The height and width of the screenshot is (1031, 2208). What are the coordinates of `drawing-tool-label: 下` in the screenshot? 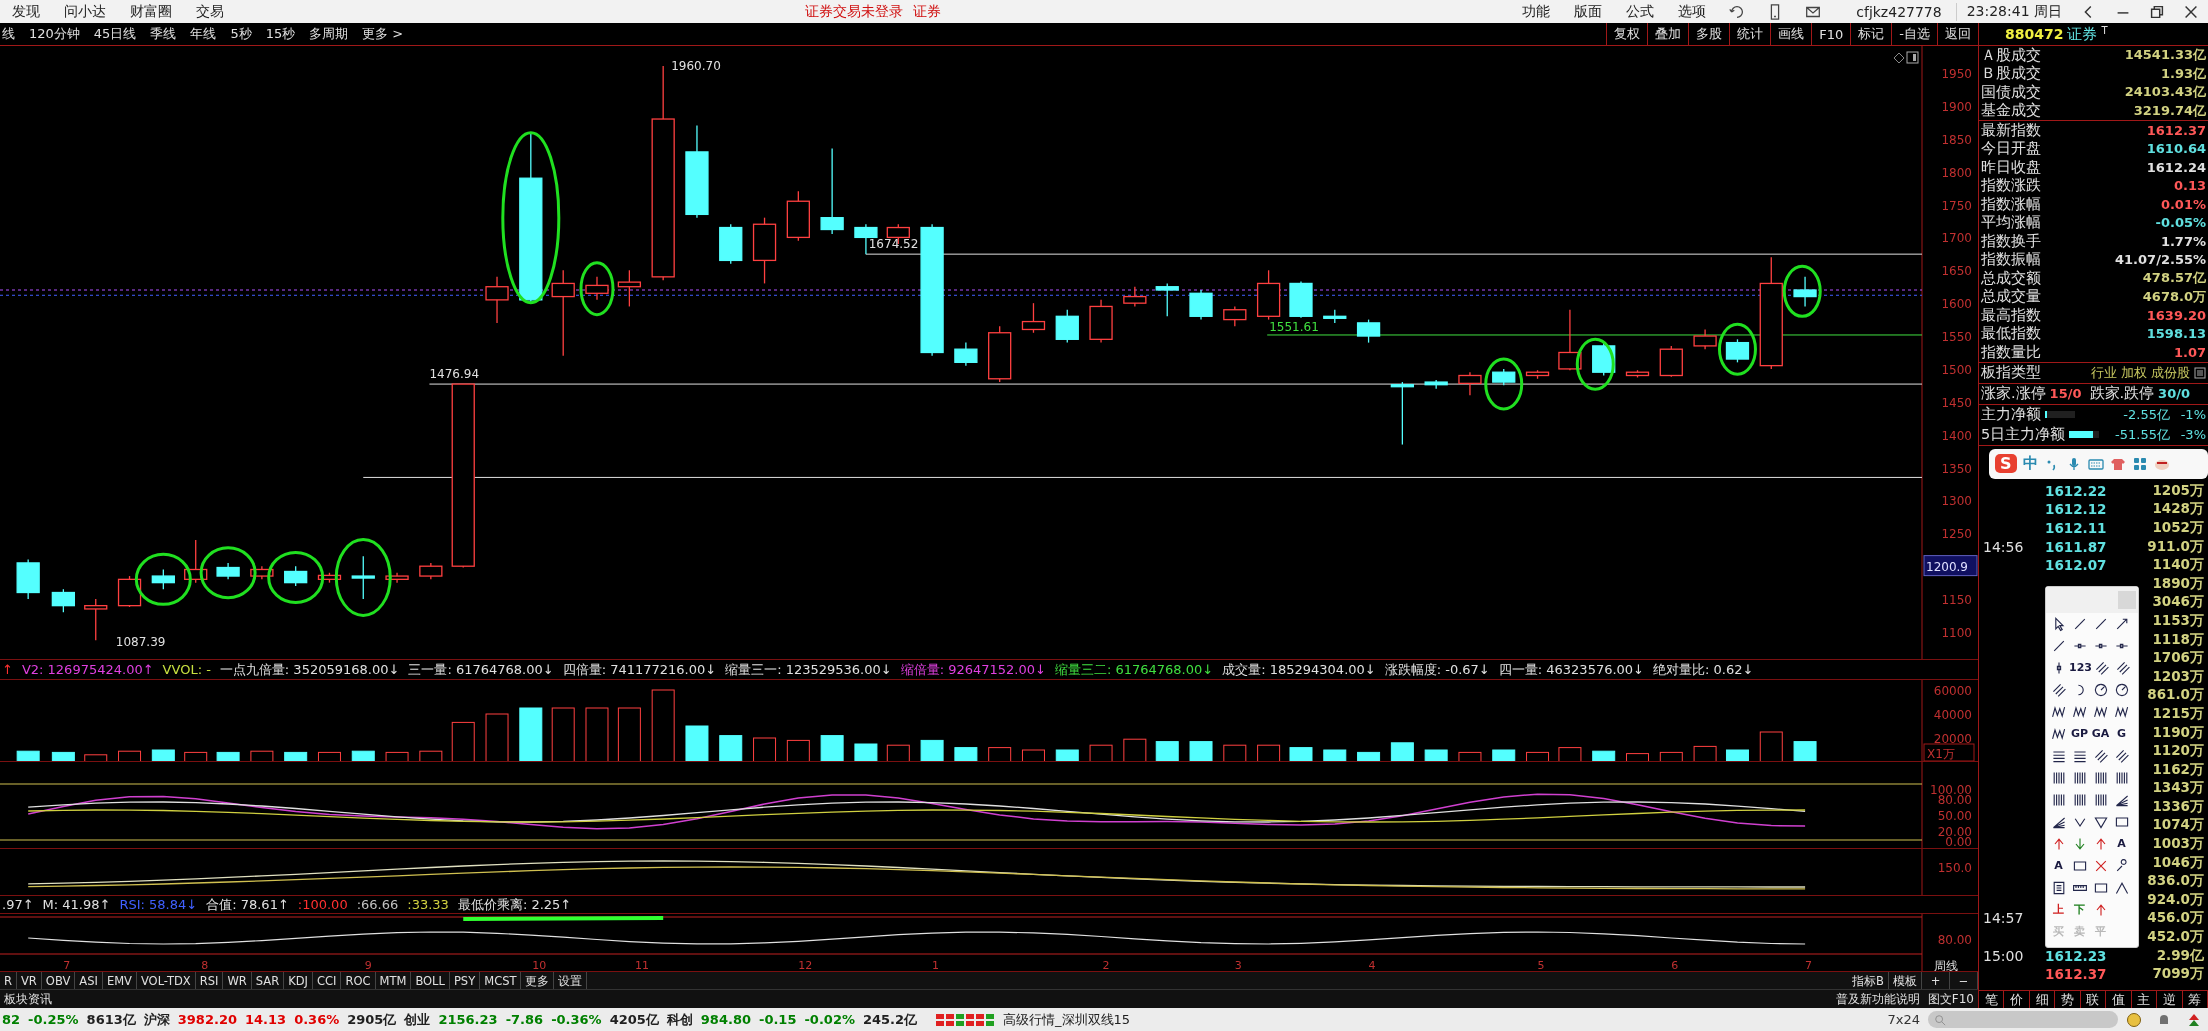 It's located at (2079, 909).